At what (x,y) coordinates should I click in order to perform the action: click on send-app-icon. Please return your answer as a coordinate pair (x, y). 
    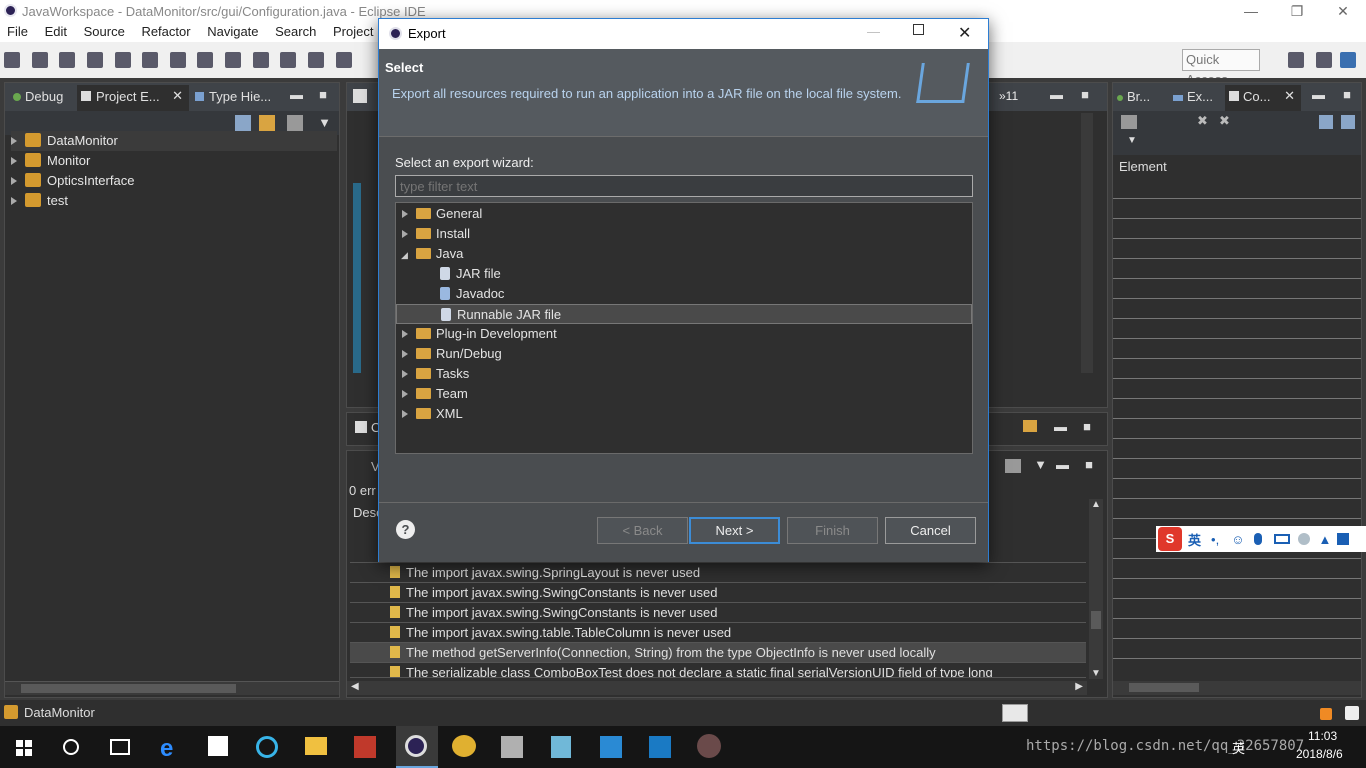
    Looking at the image, I should click on (660, 747).